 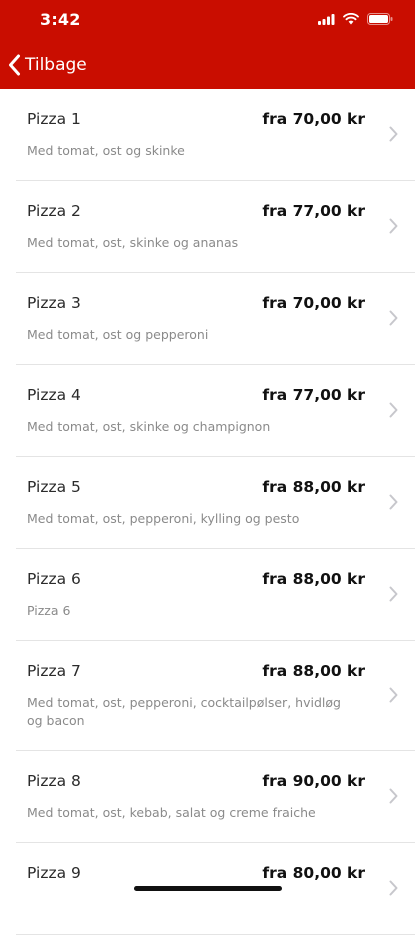 What do you see at coordinates (207, 44) in the screenshot?
I see `nav-bar: 3:42 Tilbage` at bounding box center [207, 44].